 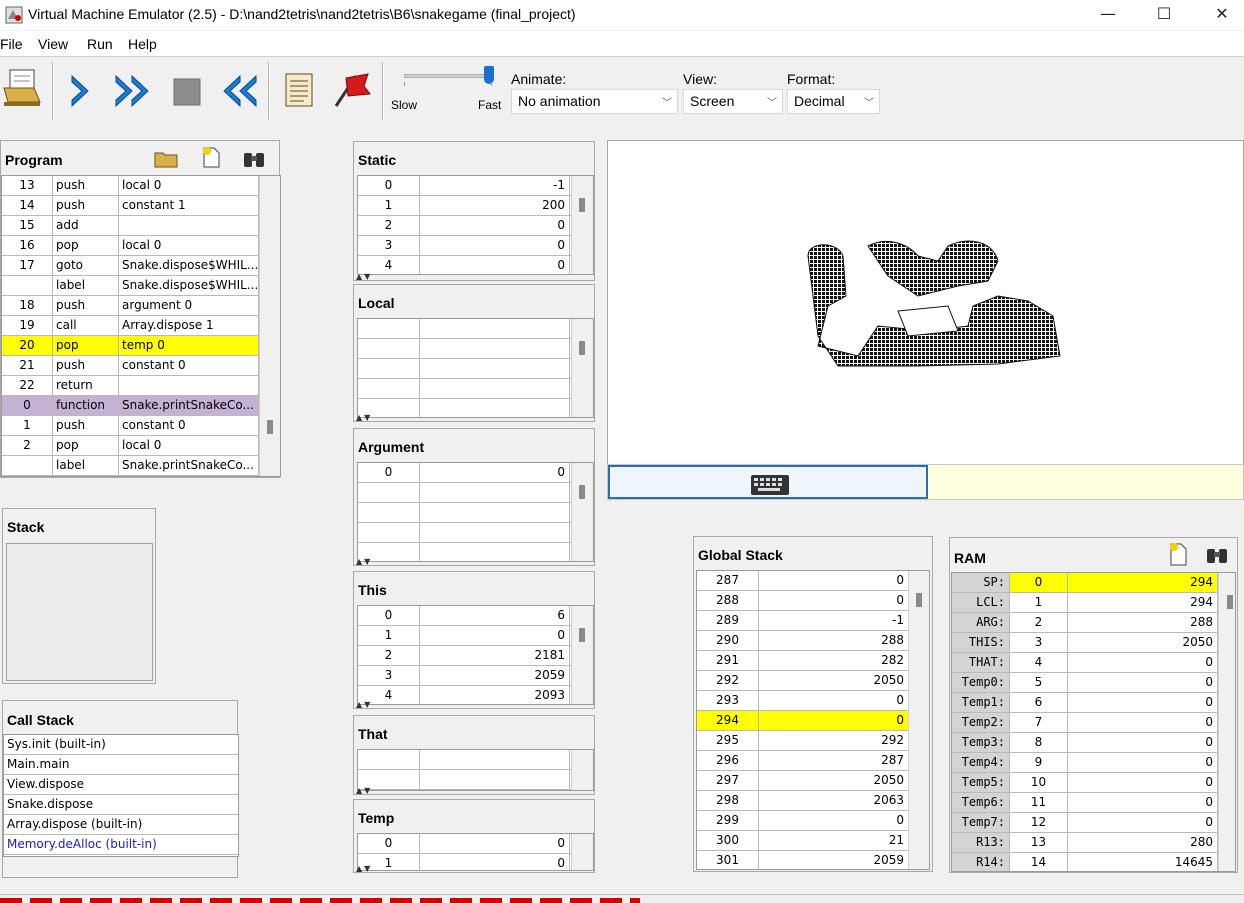 What do you see at coordinates (141, 206) in the screenshot?
I see `program-row: 14 push constant 1` at bounding box center [141, 206].